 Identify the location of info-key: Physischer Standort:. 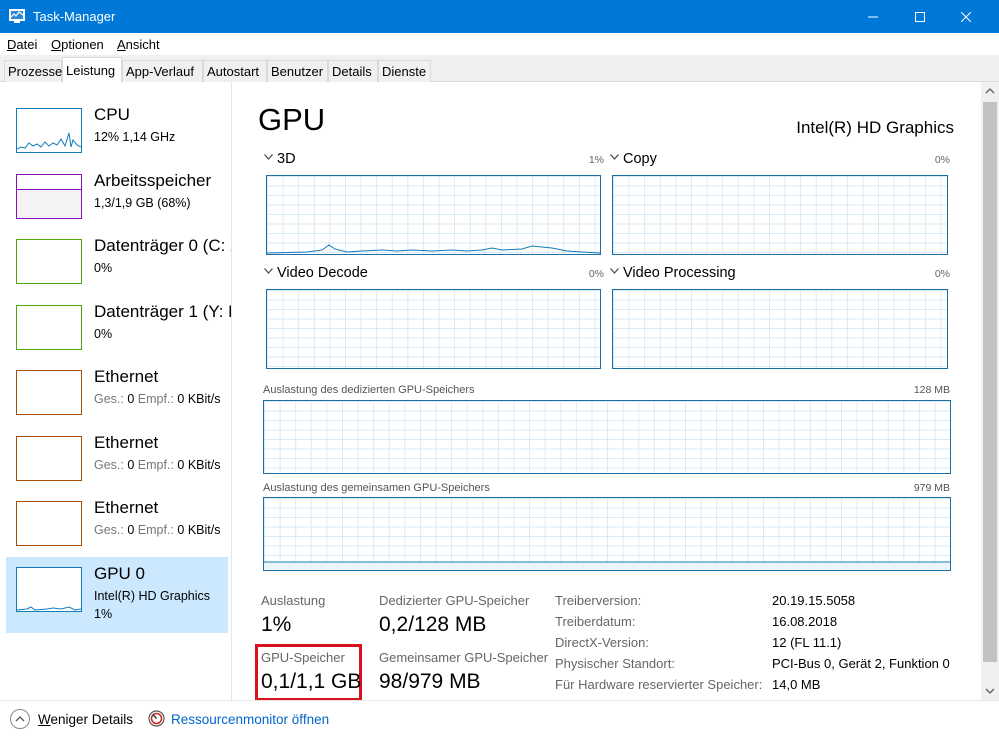
(615, 663).